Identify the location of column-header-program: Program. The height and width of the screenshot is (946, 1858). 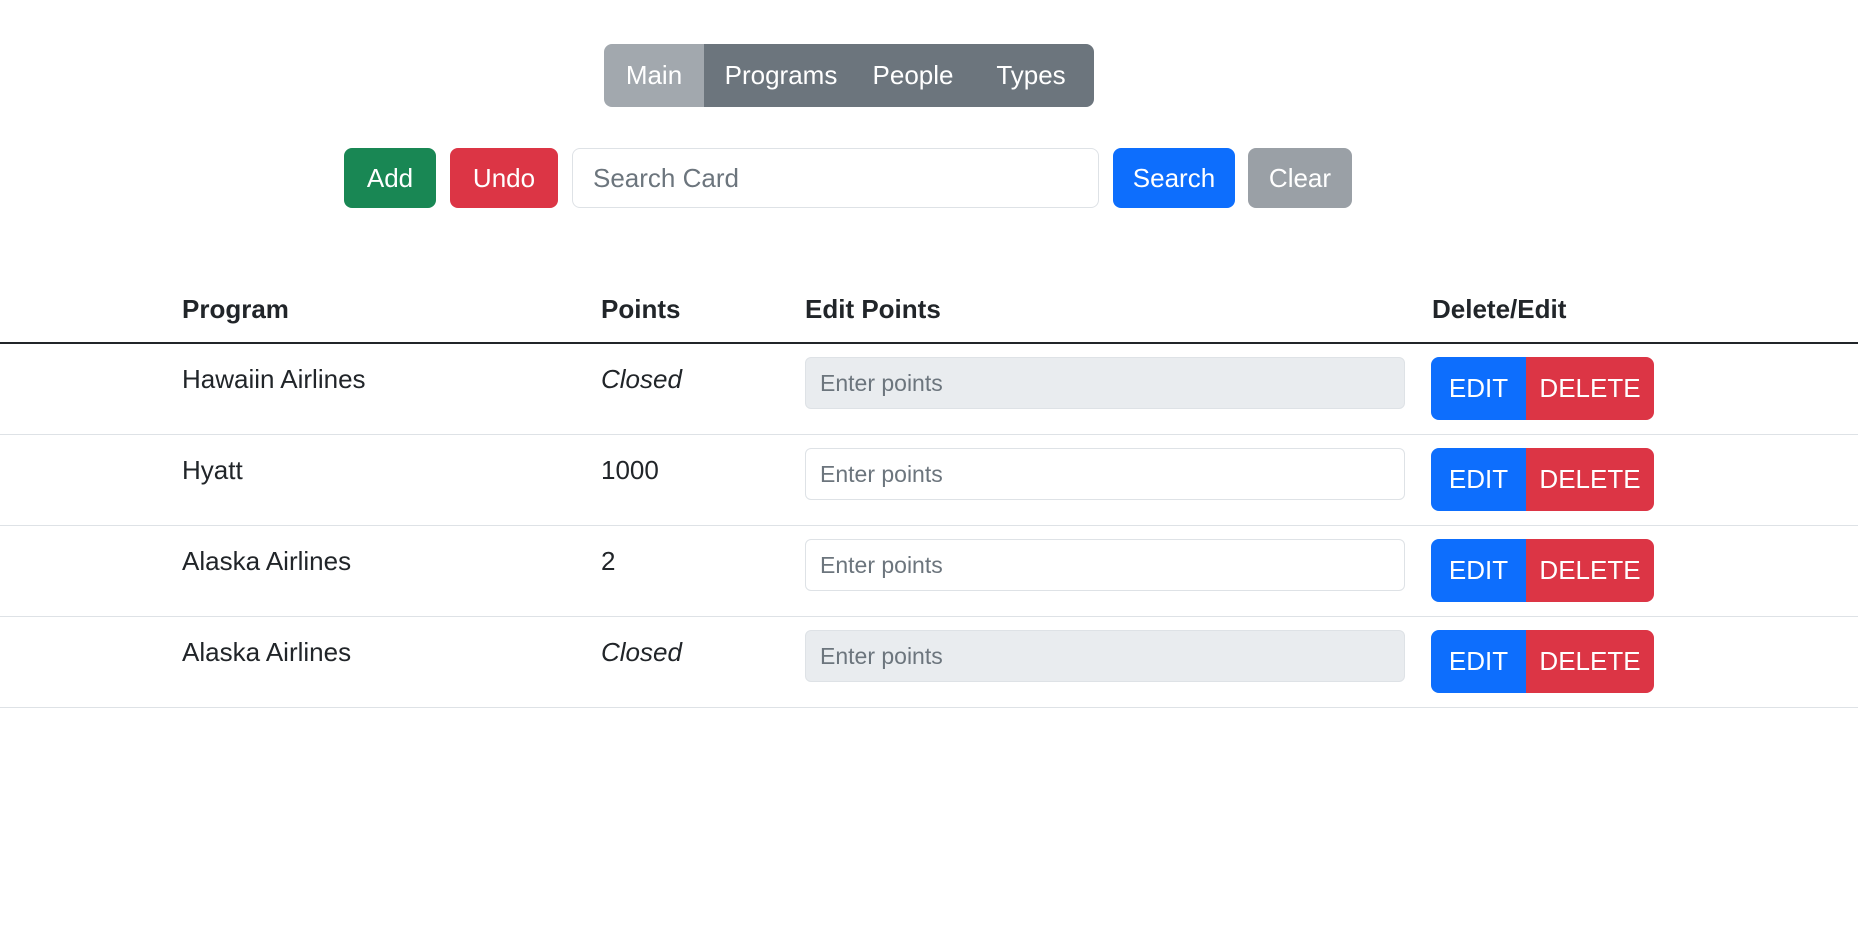
(235, 309).